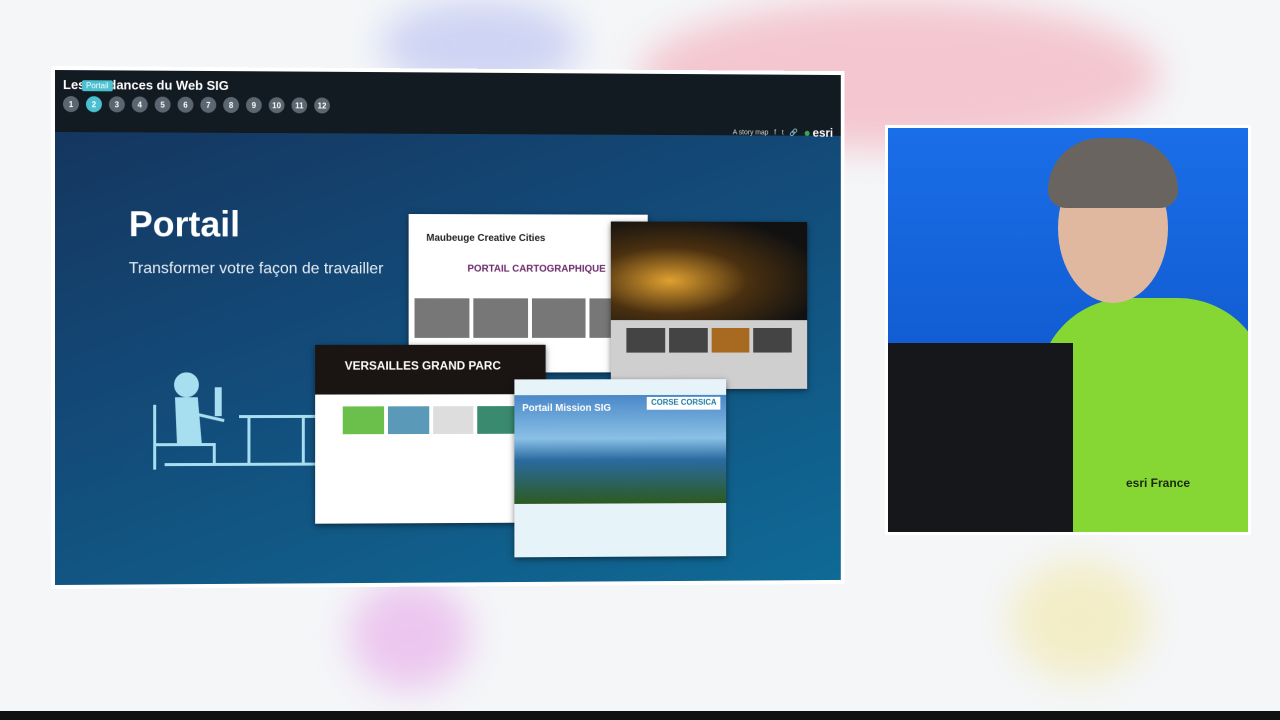 Image resolution: width=1280 pixels, height=720 pixels. Describe the element at coordinates (536, 269) in the screenshot. I see `maubeuge-title: PORTAIL CARTOGRAPHIQUE` at that location.